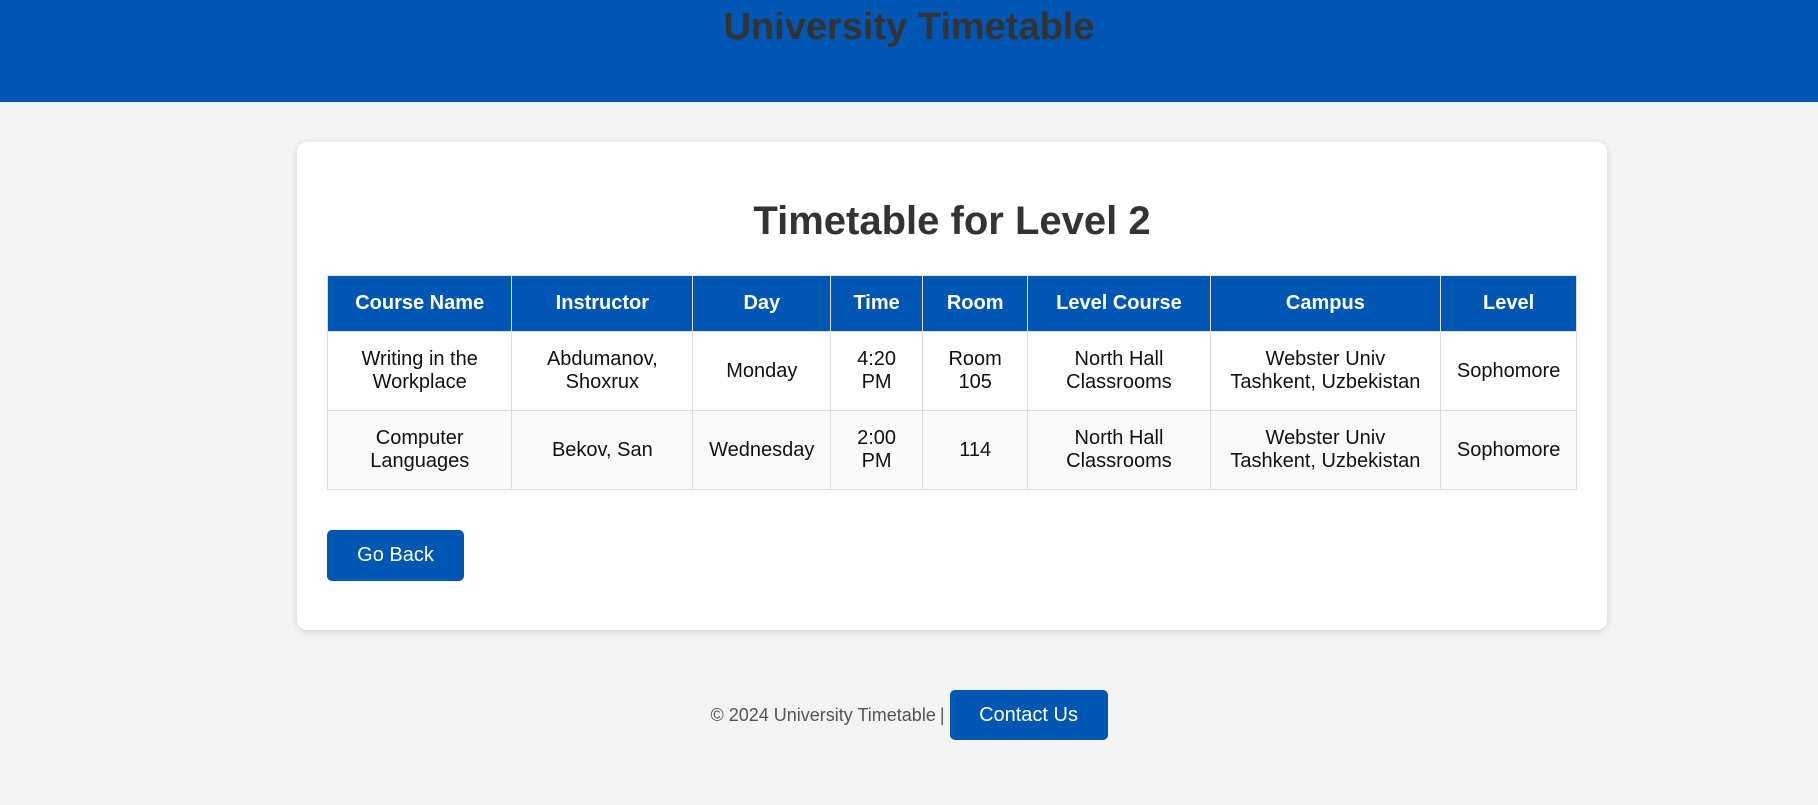  I want to click on column-header: Room, so click(975, 303).